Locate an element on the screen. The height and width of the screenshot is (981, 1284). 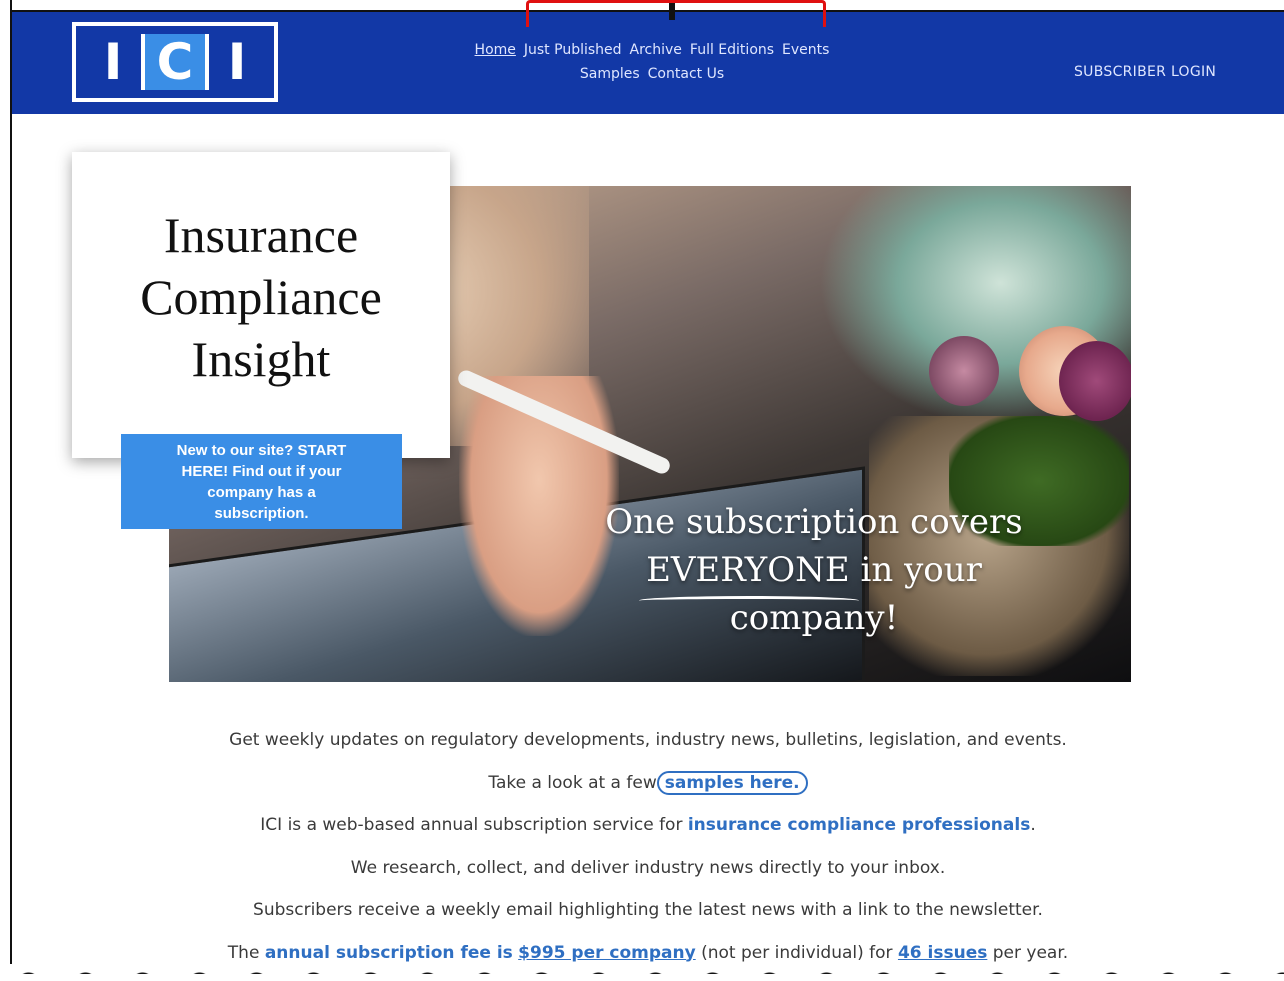
title-line: Insurance is located at coordinates (261, 235).